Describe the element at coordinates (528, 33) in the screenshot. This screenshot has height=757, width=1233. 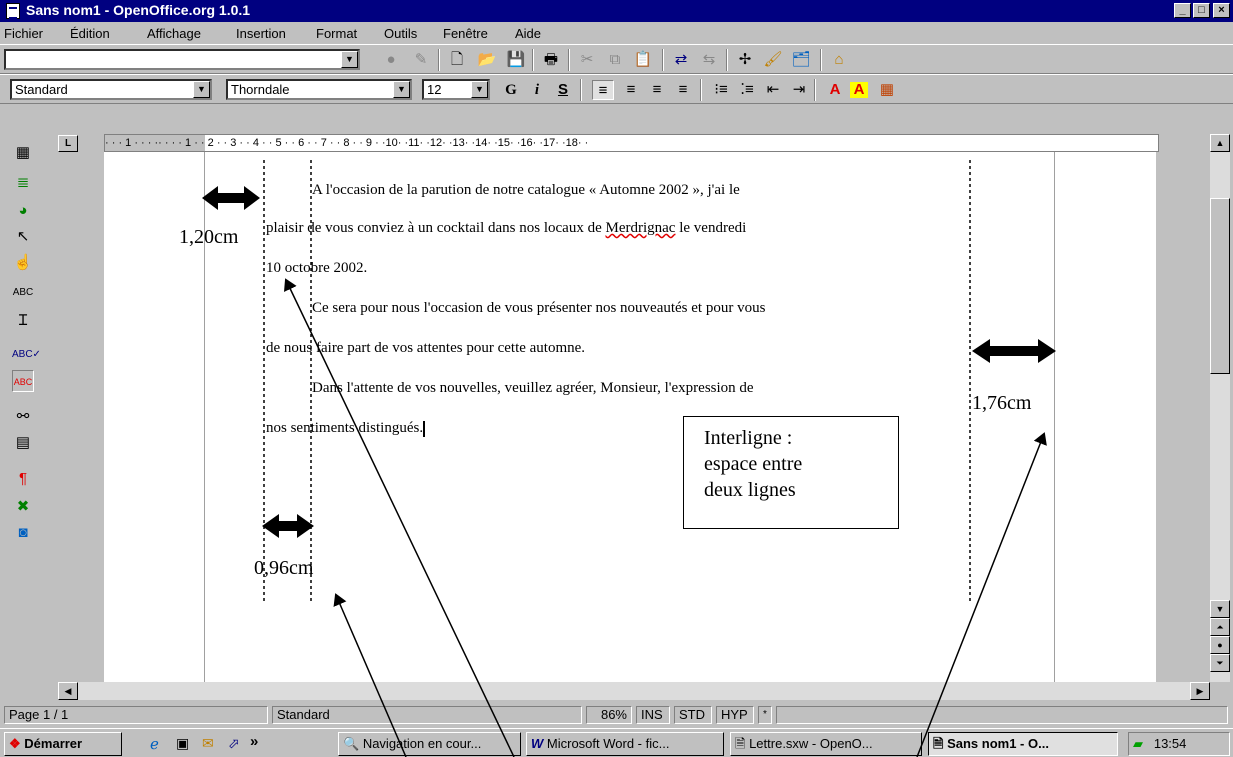
I see `menu-aide: Aide` at that location.